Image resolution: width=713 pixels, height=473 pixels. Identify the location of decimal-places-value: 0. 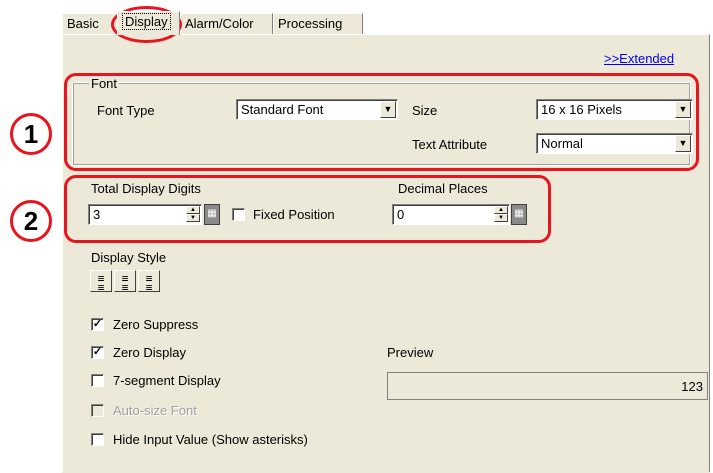
(401, 214).